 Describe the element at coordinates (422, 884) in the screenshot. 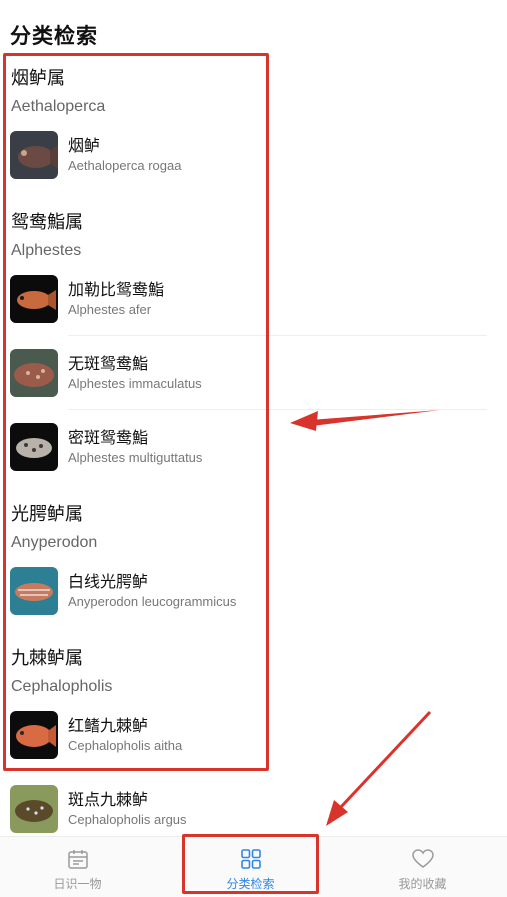

I see `tab-label: 我的收藏` at that location.